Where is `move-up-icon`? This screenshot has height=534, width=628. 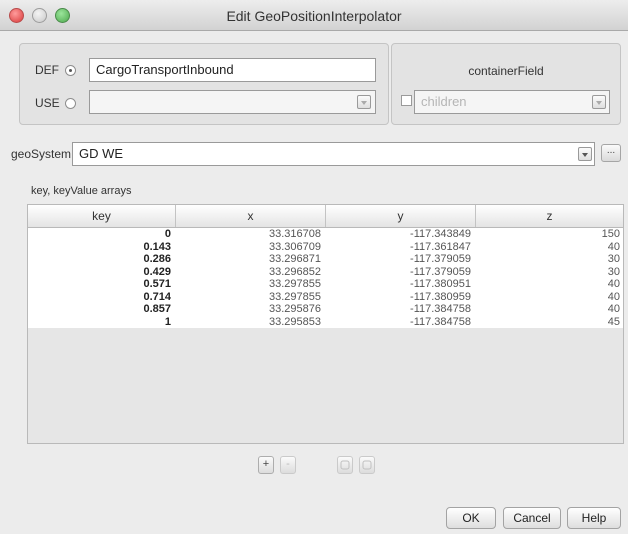 move-up-icon is located at coordinates (345, 465).